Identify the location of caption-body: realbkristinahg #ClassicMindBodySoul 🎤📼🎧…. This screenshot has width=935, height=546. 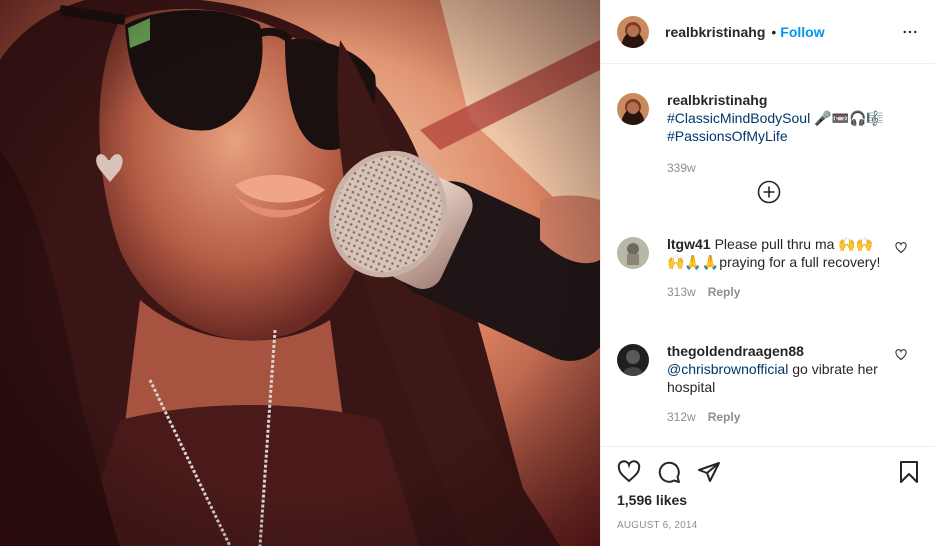
(792, 134).